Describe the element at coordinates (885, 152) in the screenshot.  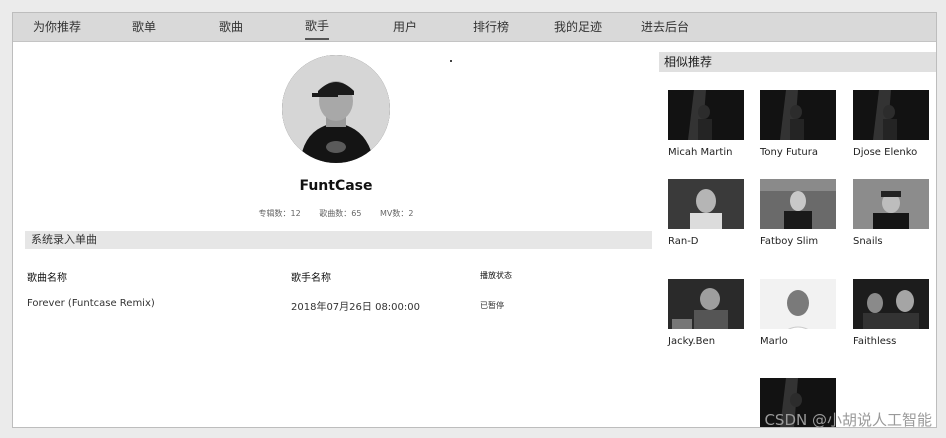
I see `similar-artist-name: Djose Elenko` at that location.